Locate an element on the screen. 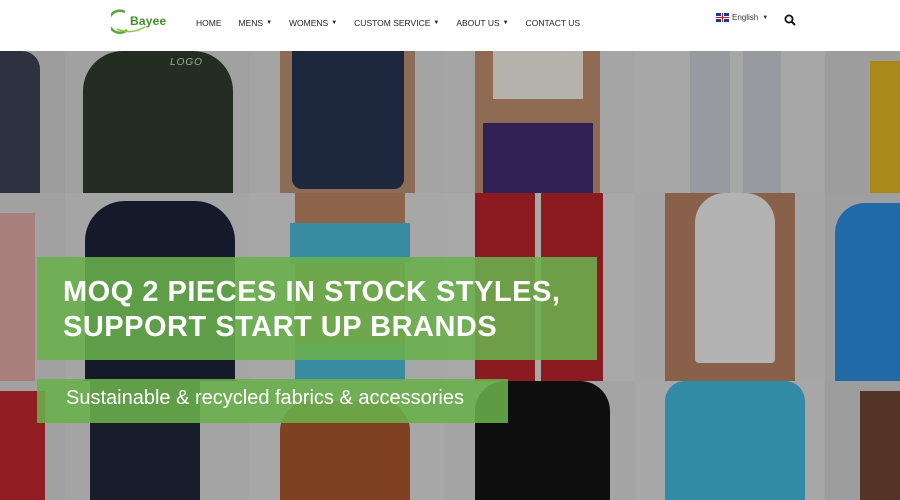 The width and height of the screenshot is (900, 500). hero-headline-line-2: SUPPORT START UP BRANDS is located at coordinates (280, 327).